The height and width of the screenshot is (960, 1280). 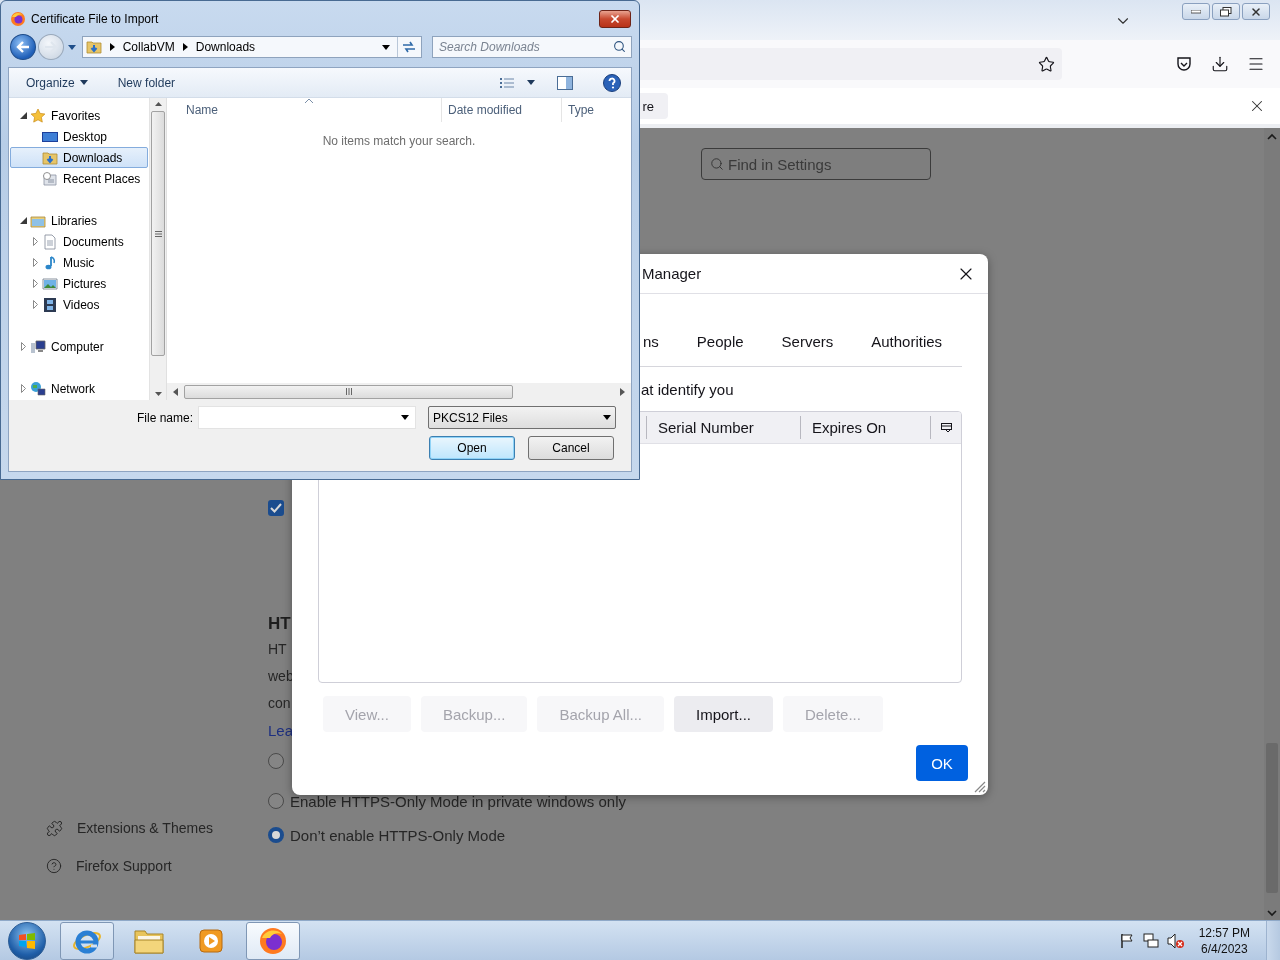 I want to click on window-title: Certificate File to Import, so click(x=95, y=19).